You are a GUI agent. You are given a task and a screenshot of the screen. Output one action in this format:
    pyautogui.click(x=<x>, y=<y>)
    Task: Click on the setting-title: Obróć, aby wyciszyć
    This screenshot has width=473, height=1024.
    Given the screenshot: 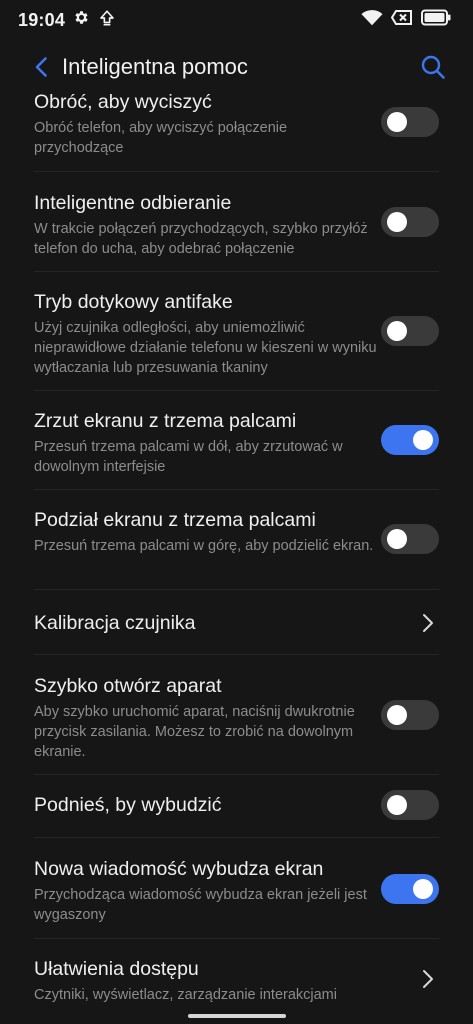 What is the action you would take?
    pyautogui.click(x=123, y=102)
    